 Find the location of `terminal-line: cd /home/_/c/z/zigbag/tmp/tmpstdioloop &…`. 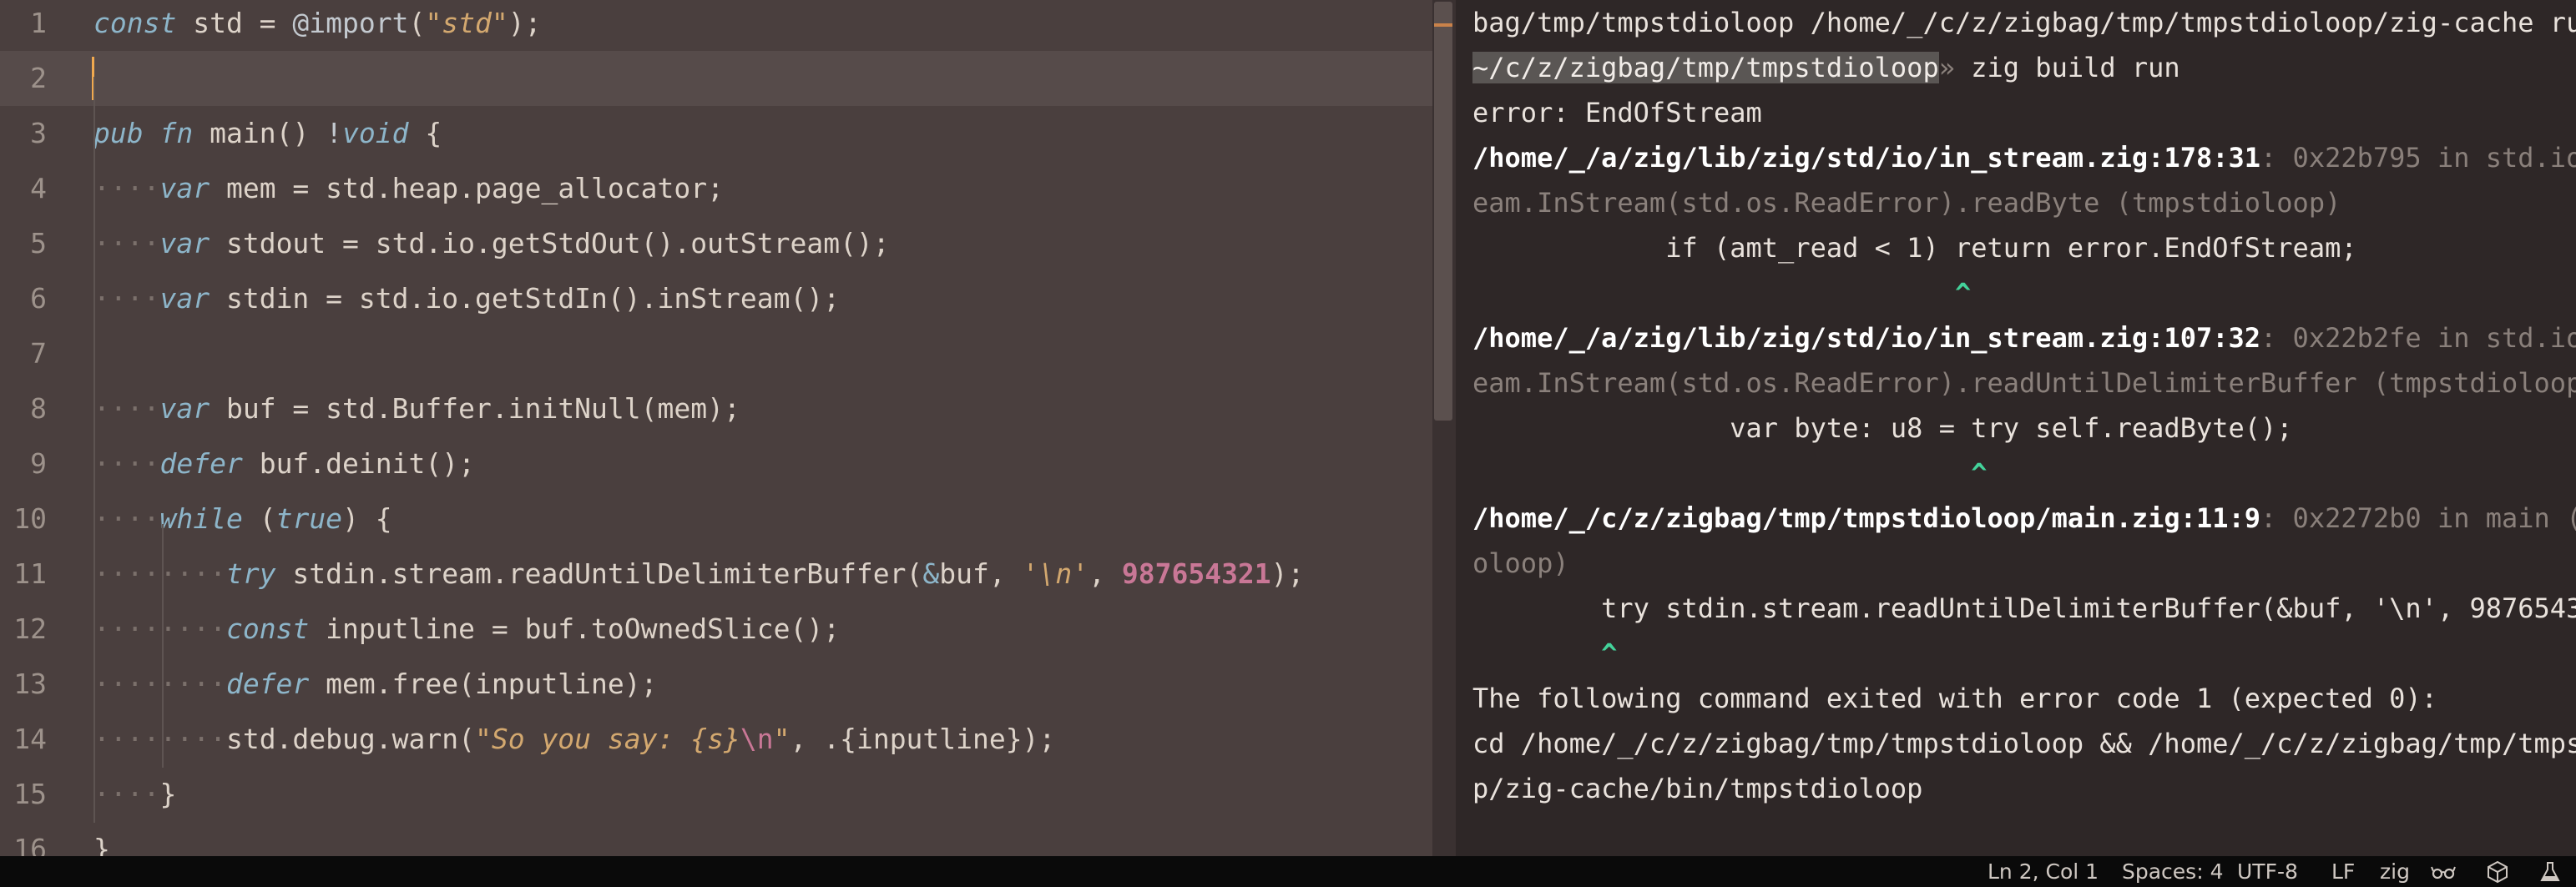

terminal-line: cd /home/_/c/z/zigbag/tmp/tmpstdioloop &… is located at coordinates (2024, 743).